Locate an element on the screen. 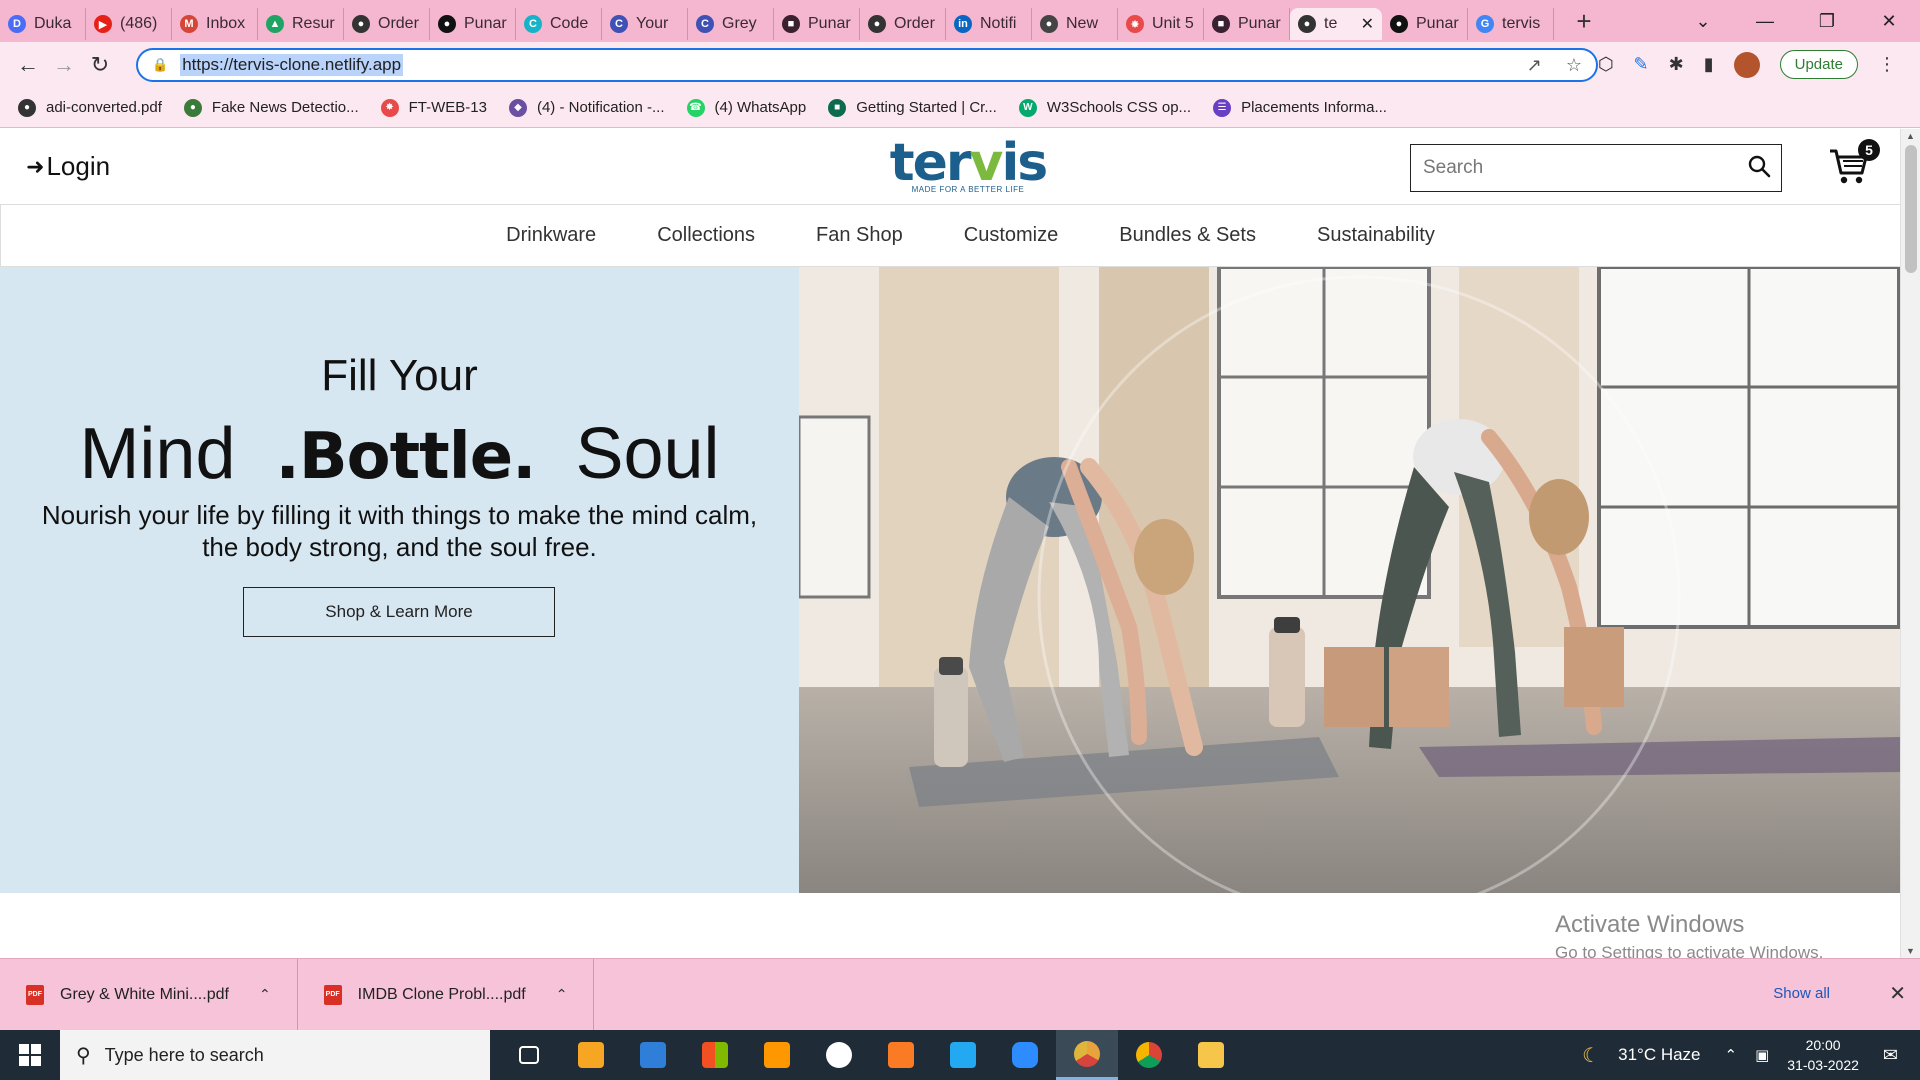 This screenshot has width=1920, height=1080. tervis-logo: tervis MADE FOR A BETTER LIFE is located at coordinates (968, 167).